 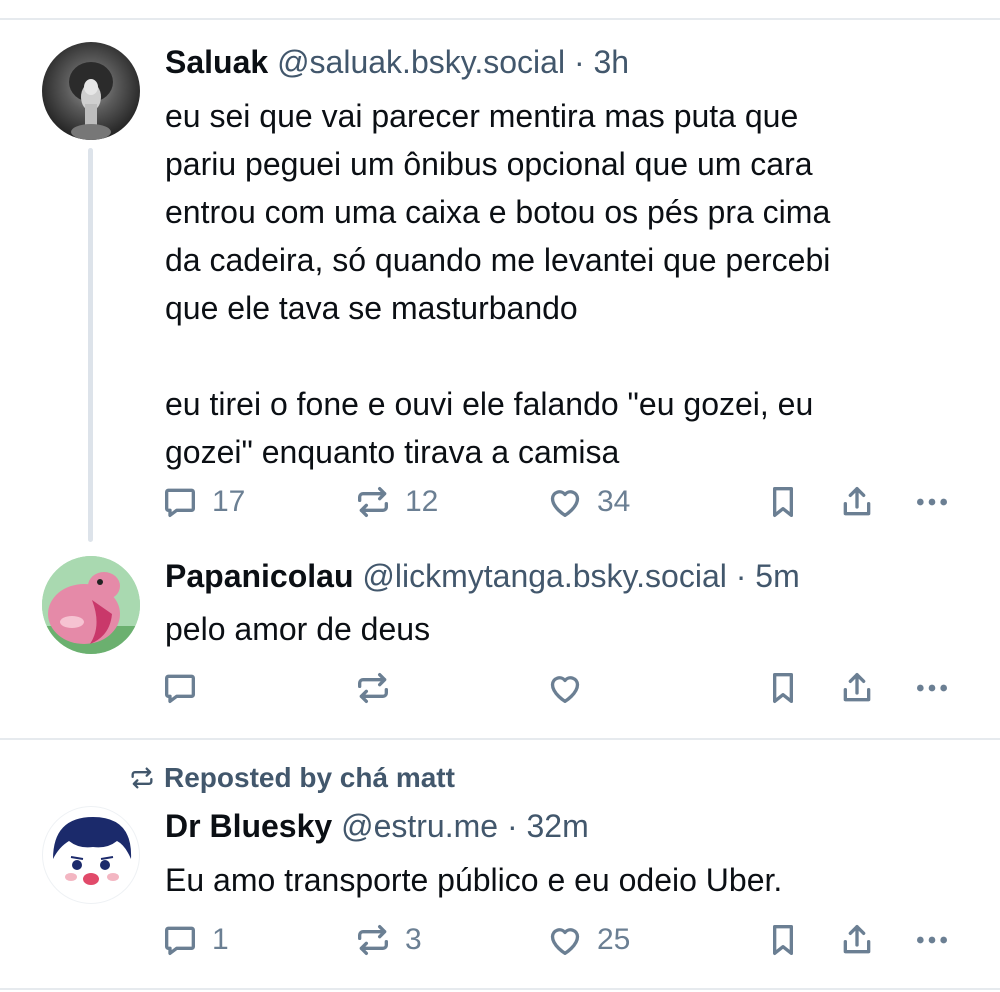 I want to click on like-button: 34, so click(x=587, y=502).